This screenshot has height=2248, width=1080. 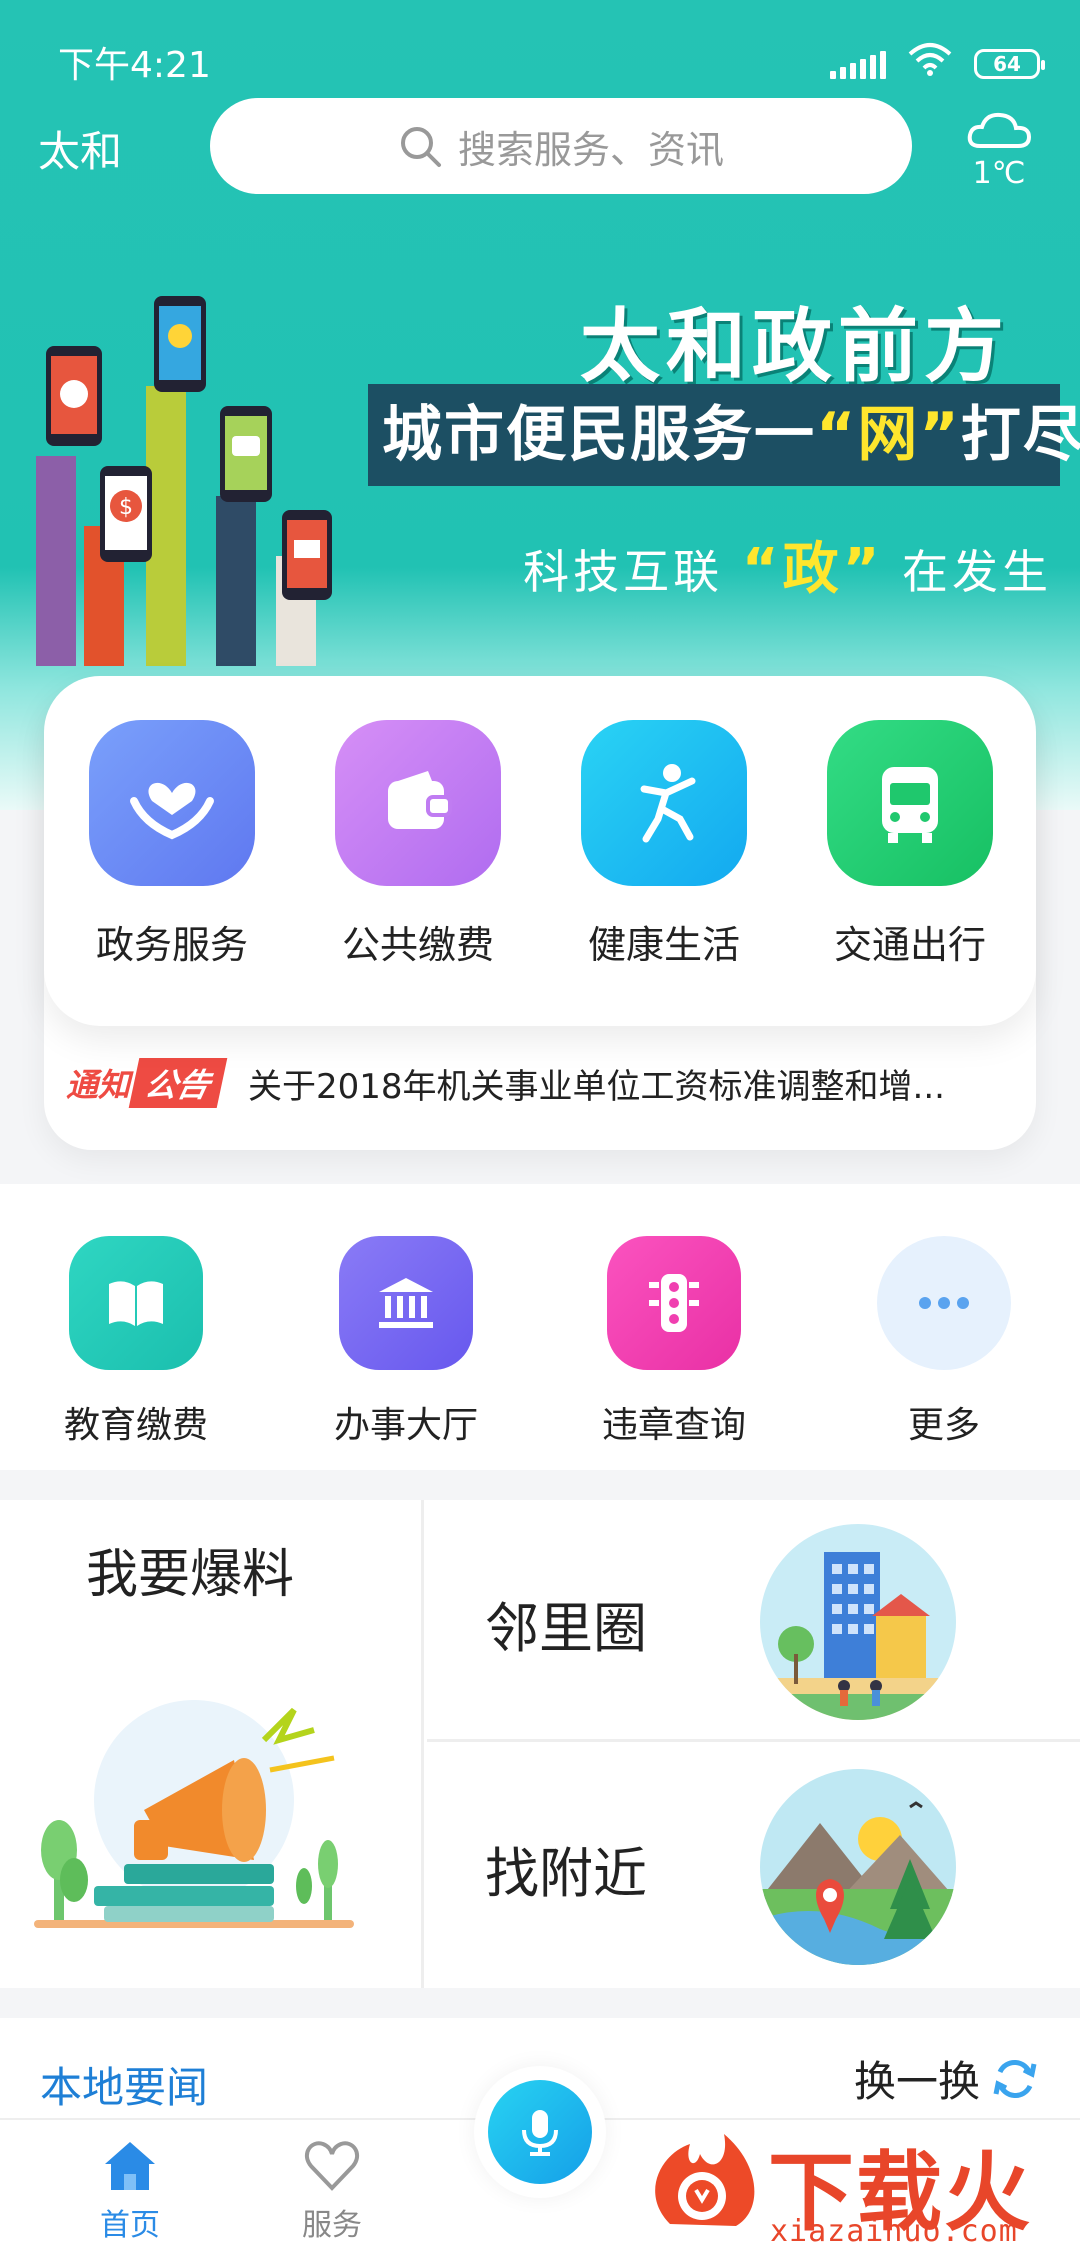 I want to click on feature-report-title: 我要爆料, so click(x=190, y=1575).